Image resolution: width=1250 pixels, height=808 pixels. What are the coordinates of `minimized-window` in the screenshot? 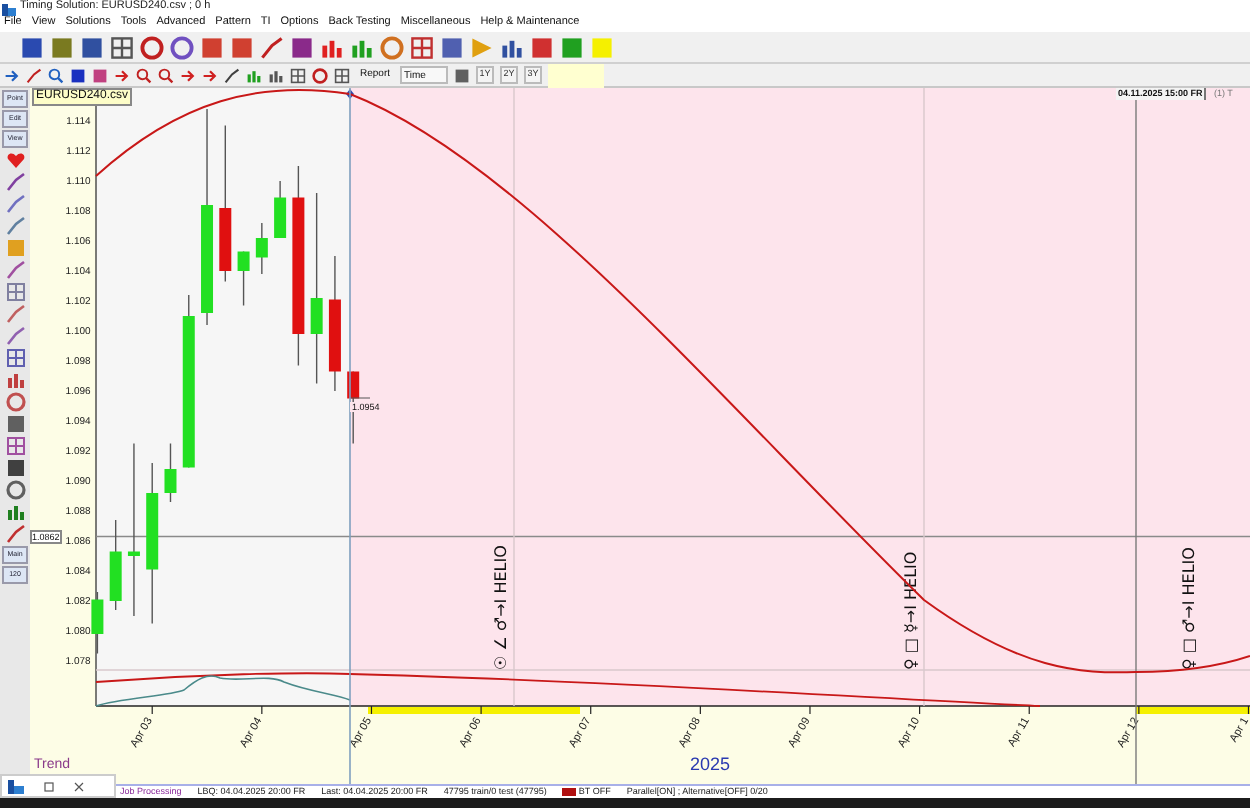 It's located at (58, 786).